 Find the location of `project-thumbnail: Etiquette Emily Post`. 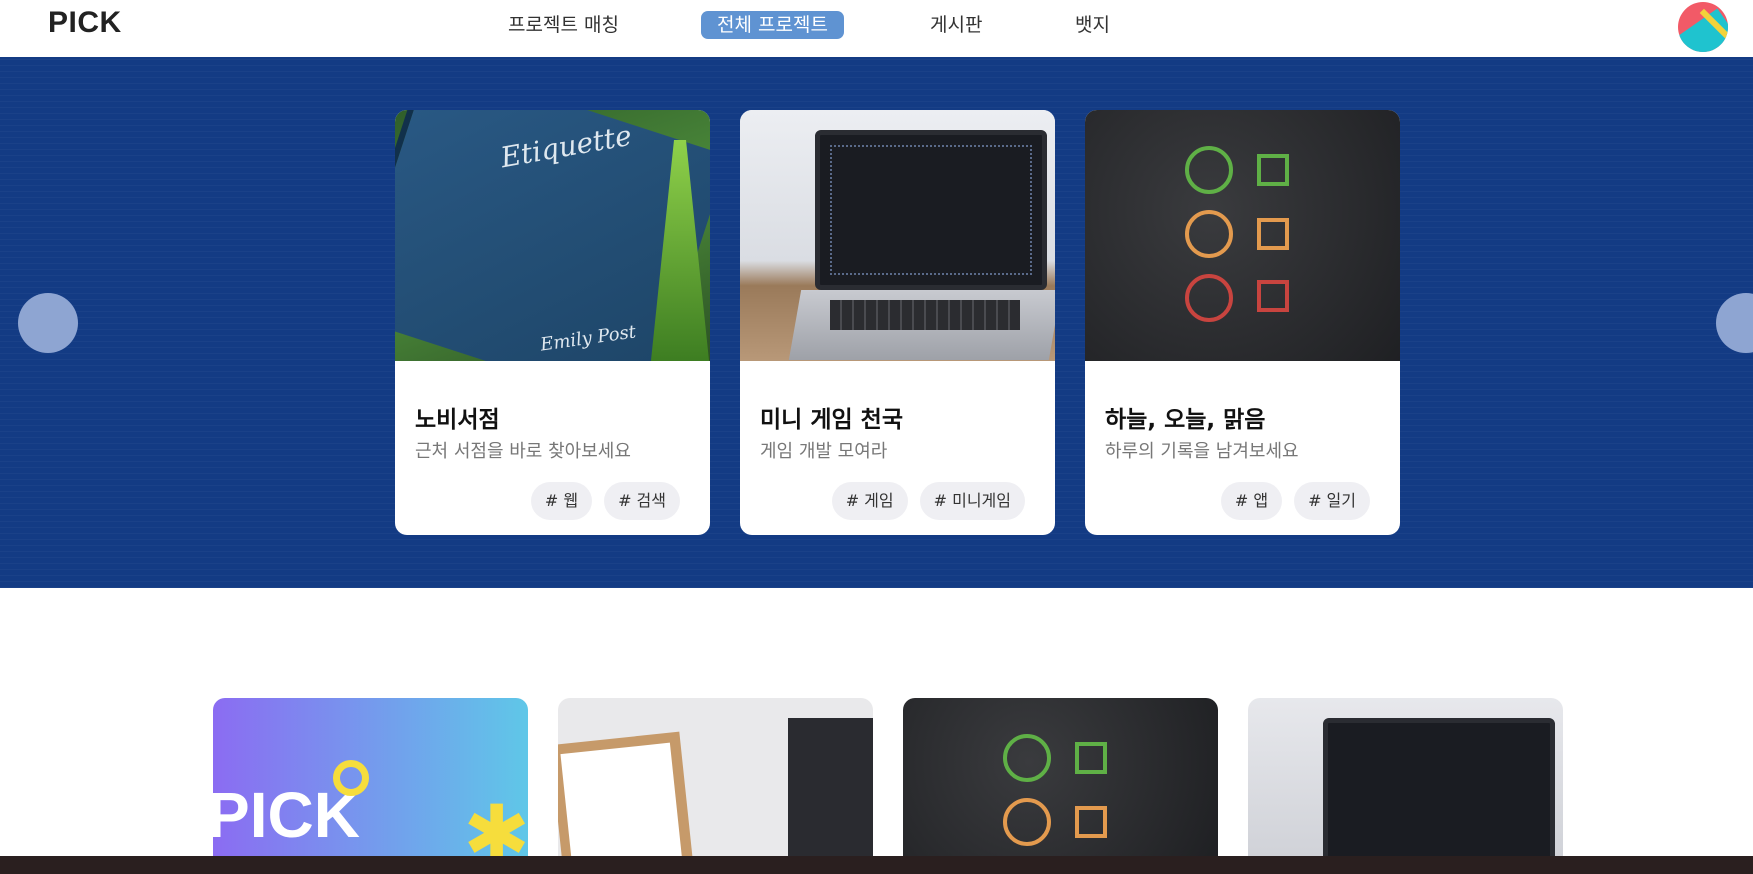

project-thumbnail: Etiquette Emily Post is located at coordinates (552, 235).